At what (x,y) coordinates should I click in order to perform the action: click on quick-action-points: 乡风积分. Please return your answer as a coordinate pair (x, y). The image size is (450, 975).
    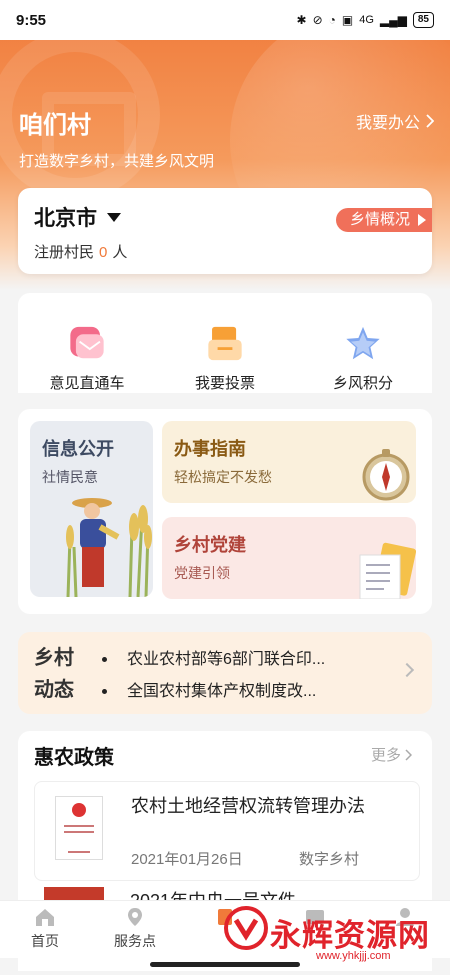
    Looking at the image, I should click on (363, 343).